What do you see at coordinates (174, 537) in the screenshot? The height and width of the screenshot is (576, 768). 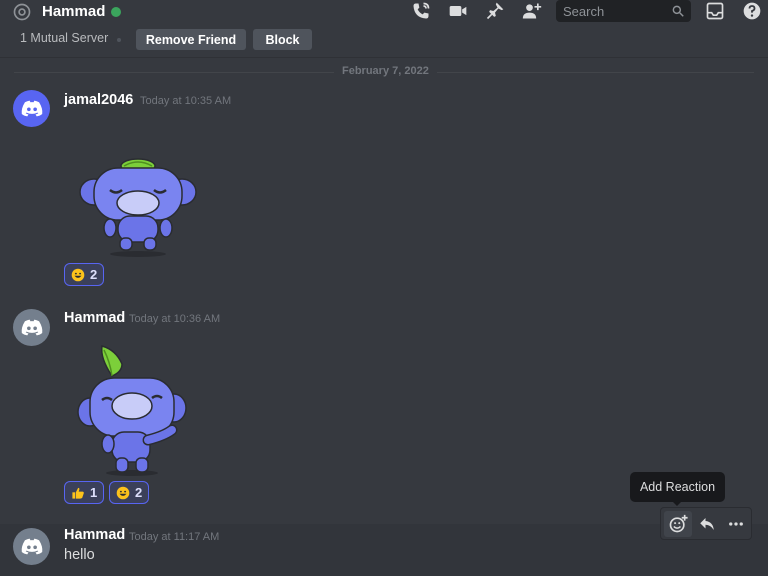 I see `message-timestamp: Today at 11:17 AM` at bounding box center [174, 537].